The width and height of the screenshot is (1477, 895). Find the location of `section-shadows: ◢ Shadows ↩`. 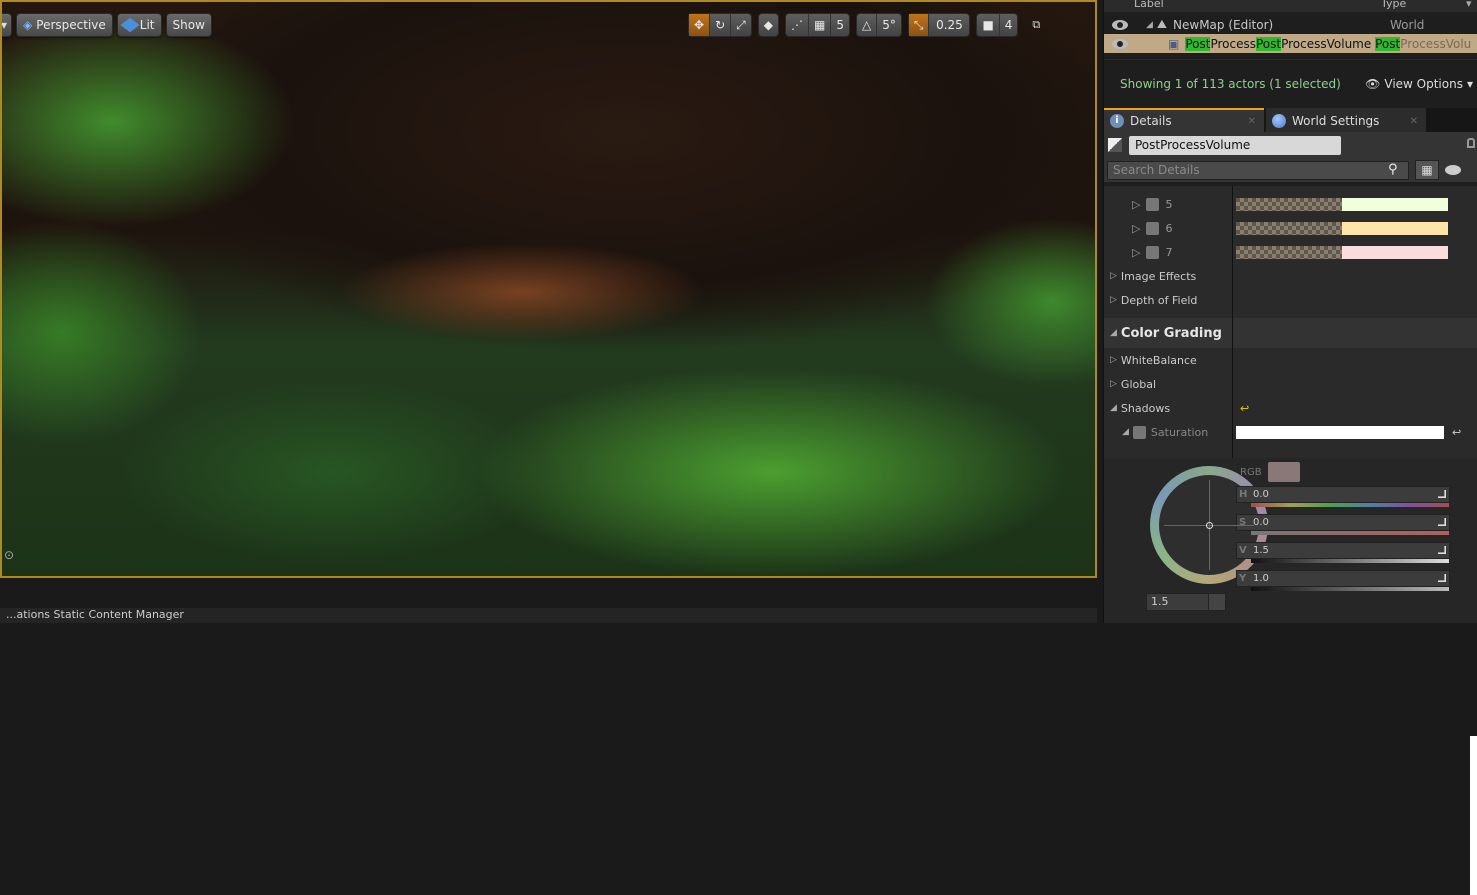

section-shadows: ◢ Shadows ↩ is located at coordinates (1290, 408).